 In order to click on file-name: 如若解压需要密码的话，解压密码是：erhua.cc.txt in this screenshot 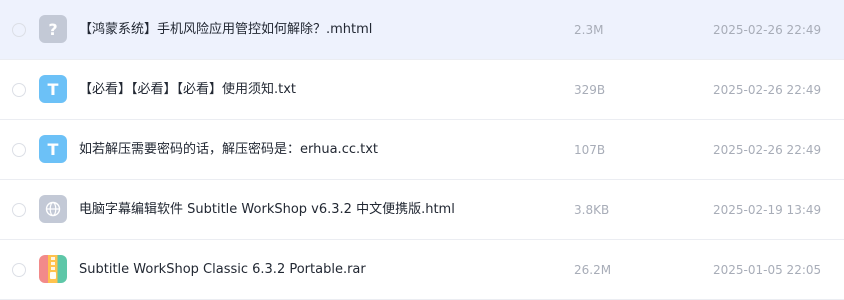, I will do `click(228, 150)`.